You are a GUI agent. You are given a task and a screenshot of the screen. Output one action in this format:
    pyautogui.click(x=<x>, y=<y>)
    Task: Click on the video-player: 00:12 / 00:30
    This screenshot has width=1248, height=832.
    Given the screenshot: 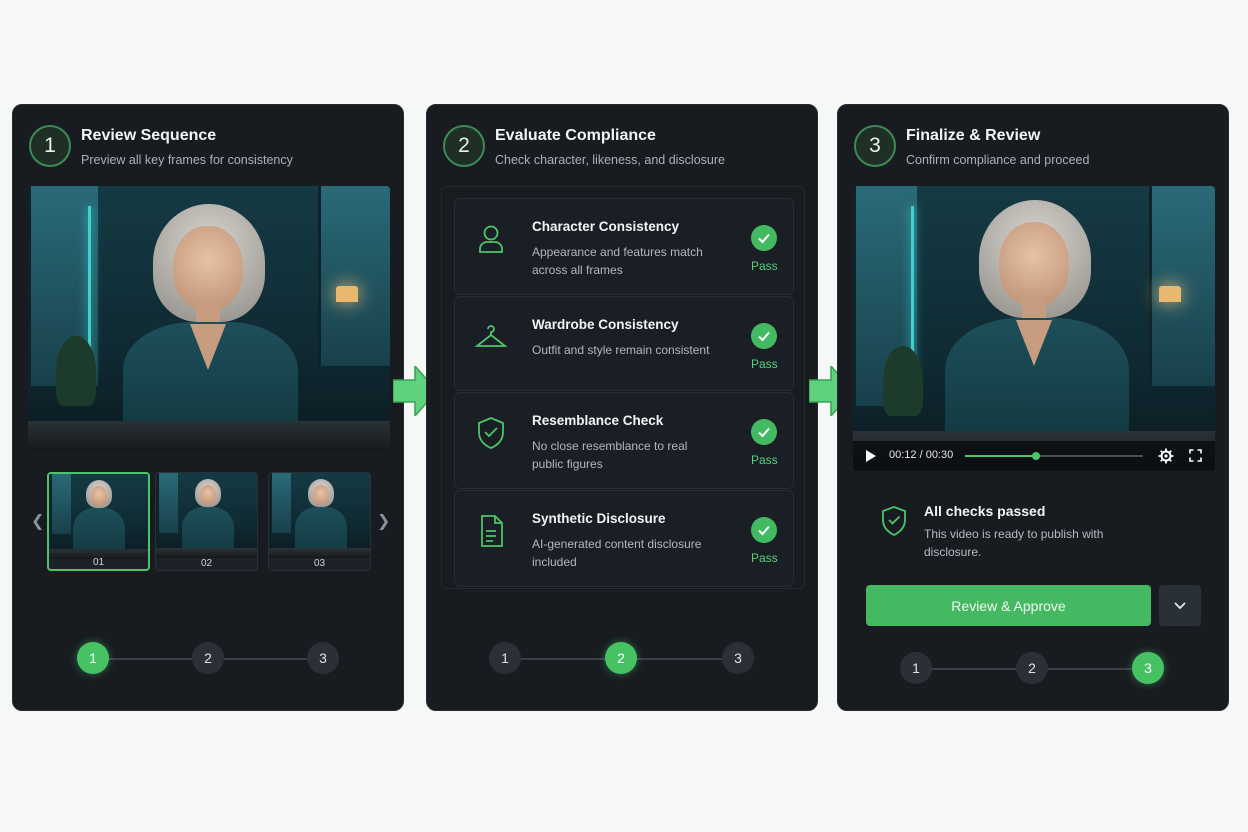 What is the action you would take?
    pyautogui.click(x=1034, y=328)
    